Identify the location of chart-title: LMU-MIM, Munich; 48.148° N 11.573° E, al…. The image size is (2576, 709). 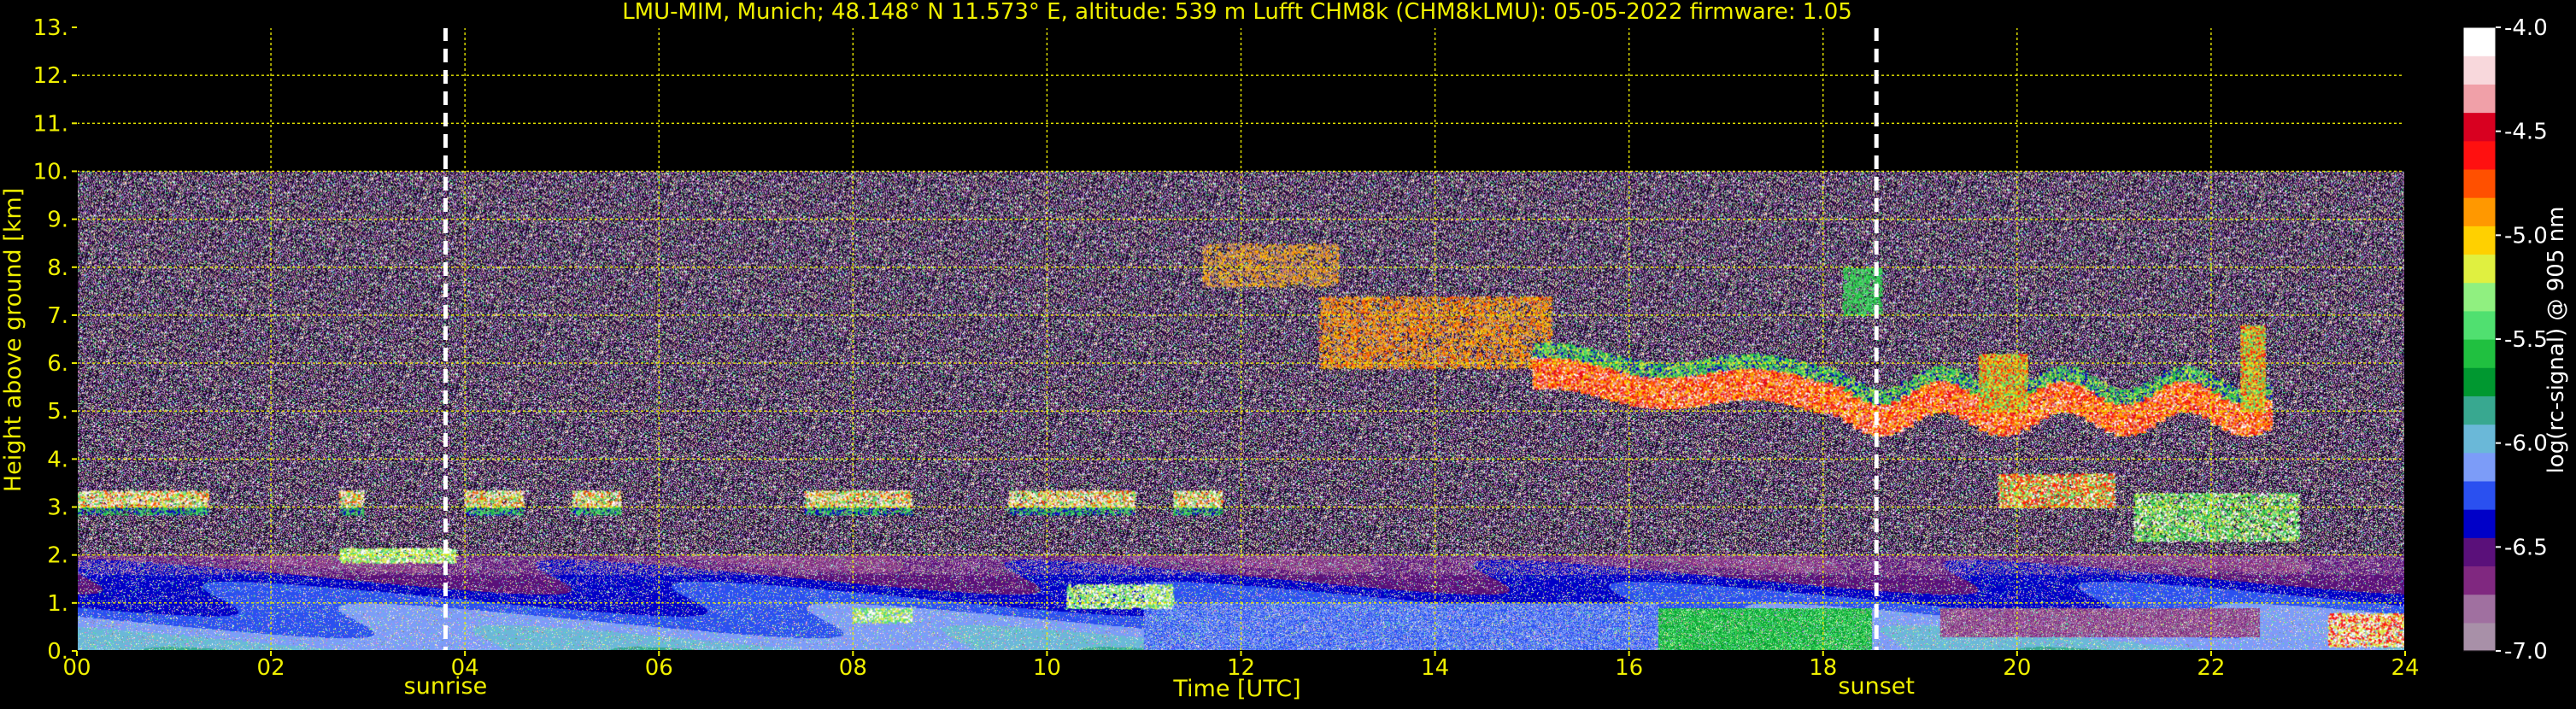
(1237, 12).